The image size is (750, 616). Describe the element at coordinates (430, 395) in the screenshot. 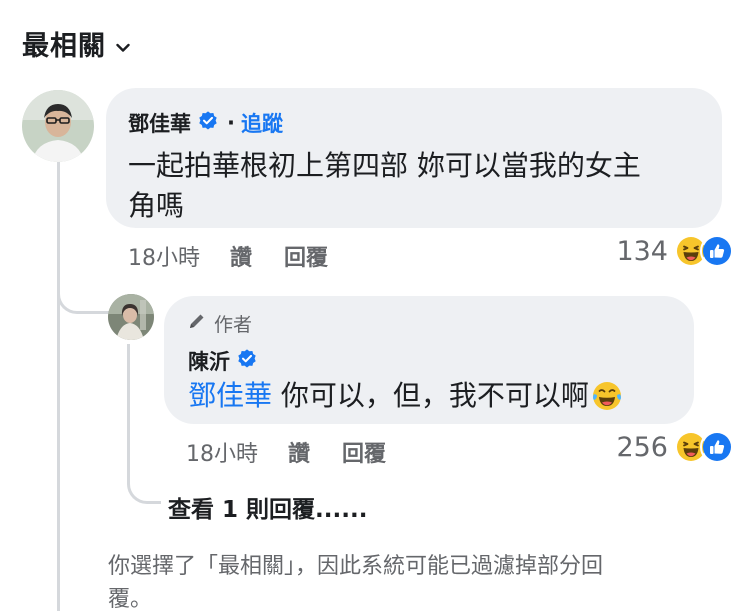

I see `reply-text-content: 你可以，但，我不可以啊` at that location.